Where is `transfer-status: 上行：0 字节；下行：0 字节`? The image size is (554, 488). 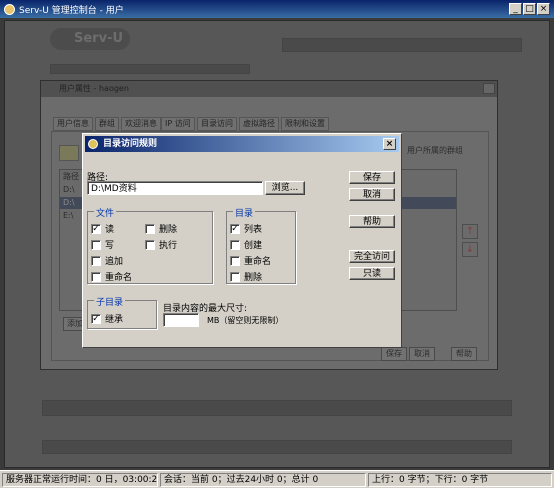
transfer-status: 上行：0 字节；下行：0 字节 is located at coordinates (460, 480).